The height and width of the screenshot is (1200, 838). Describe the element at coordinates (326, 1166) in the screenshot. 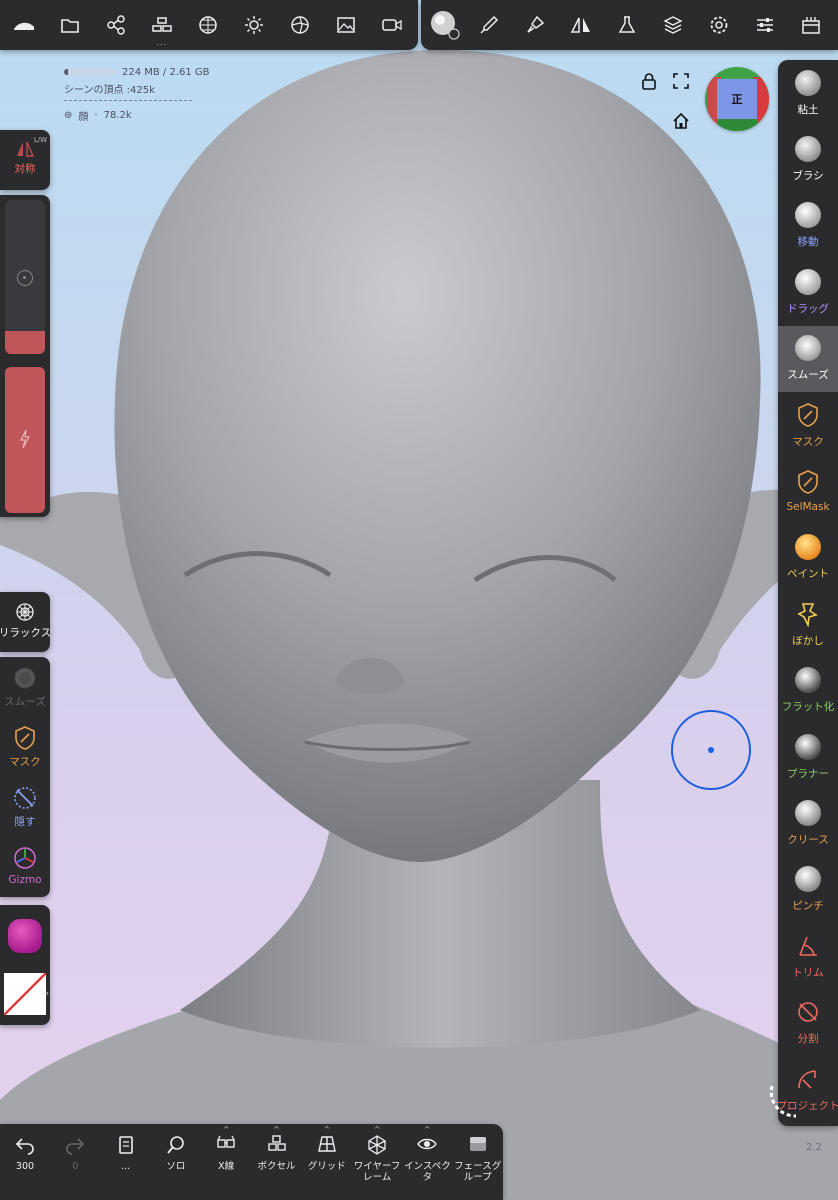

I see `bottom-button-label: グリッド` at that location.